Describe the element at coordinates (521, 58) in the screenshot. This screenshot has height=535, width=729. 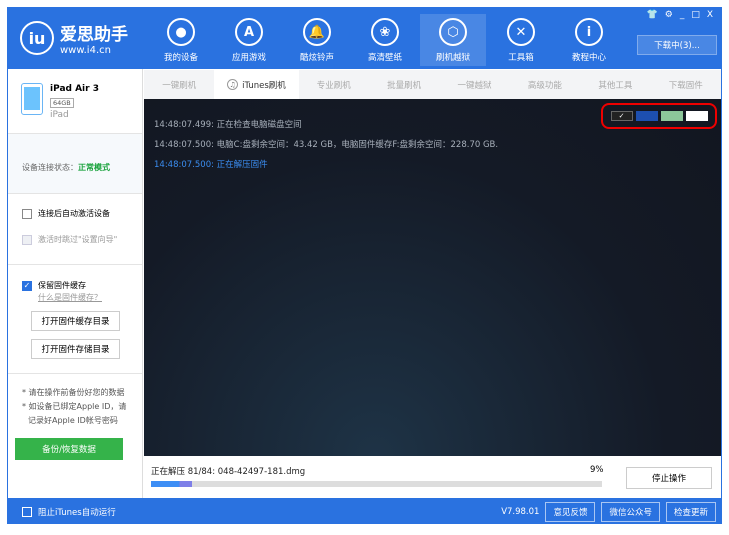
I see `nav-label: 工具箱` at that location.